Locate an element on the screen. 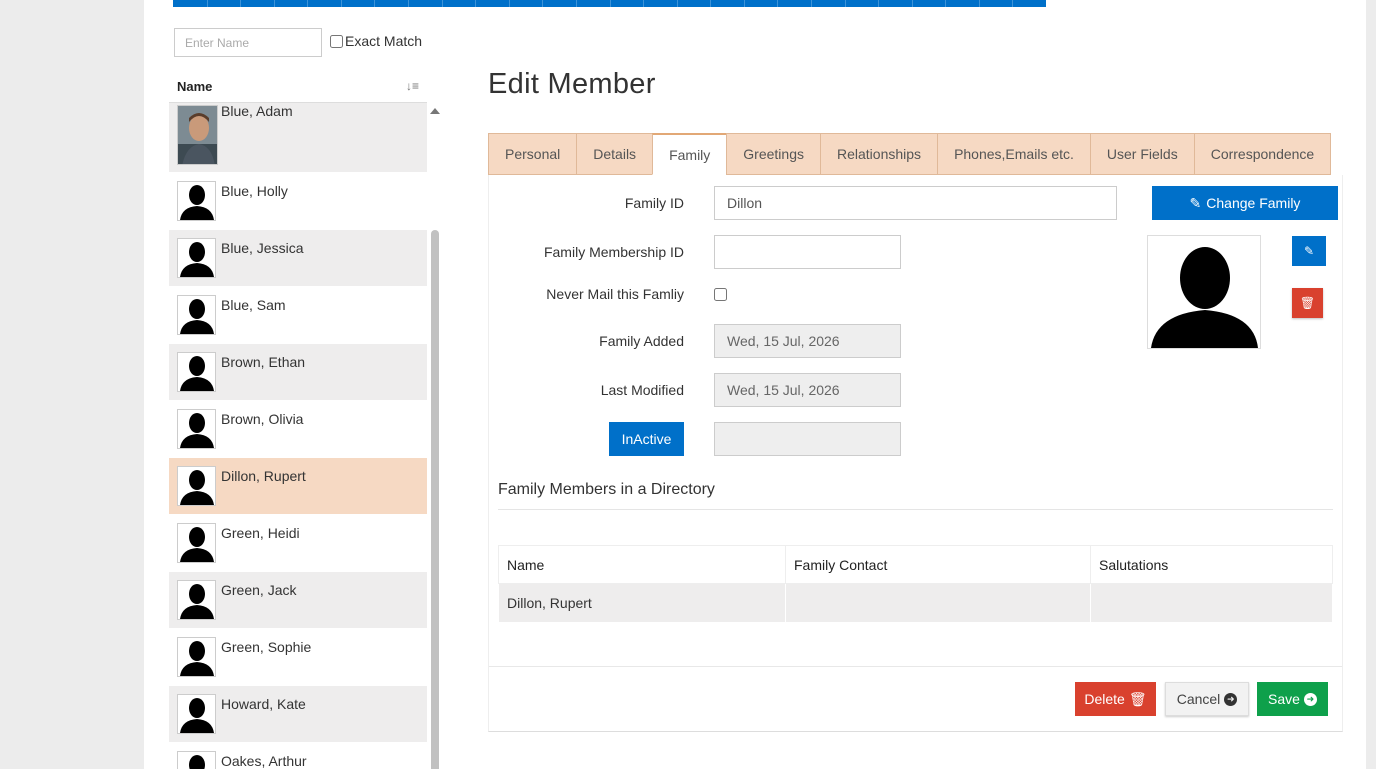  exact-match-option: Exact Match is located at coordinates (376, 41).